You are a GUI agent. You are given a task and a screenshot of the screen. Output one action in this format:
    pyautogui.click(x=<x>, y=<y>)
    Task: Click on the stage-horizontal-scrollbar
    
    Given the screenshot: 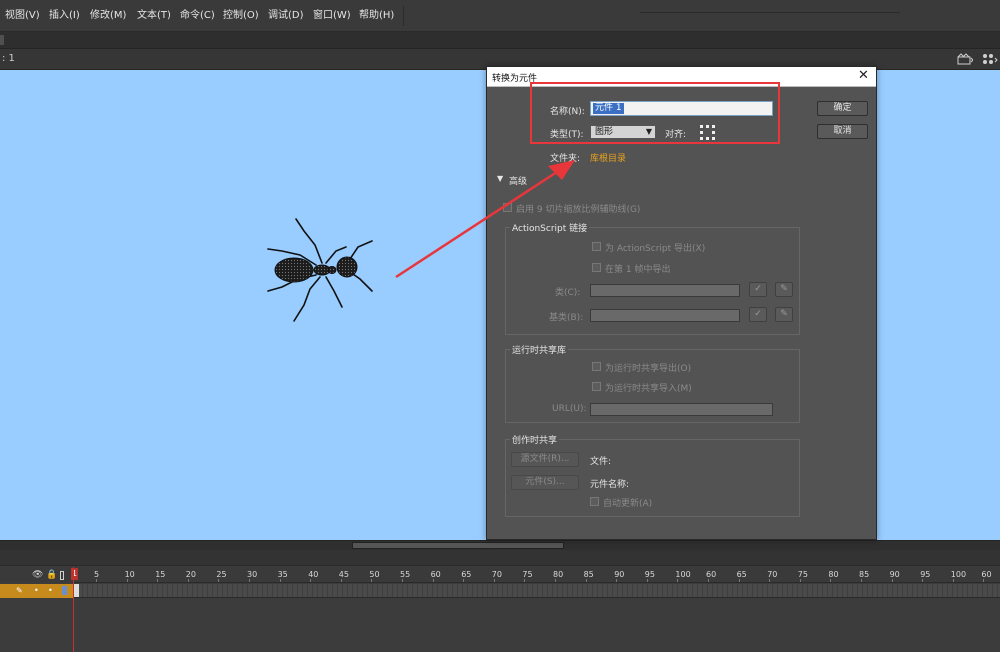 What is the action you would take?
    pyautogui.click(x=500, y=545)
    